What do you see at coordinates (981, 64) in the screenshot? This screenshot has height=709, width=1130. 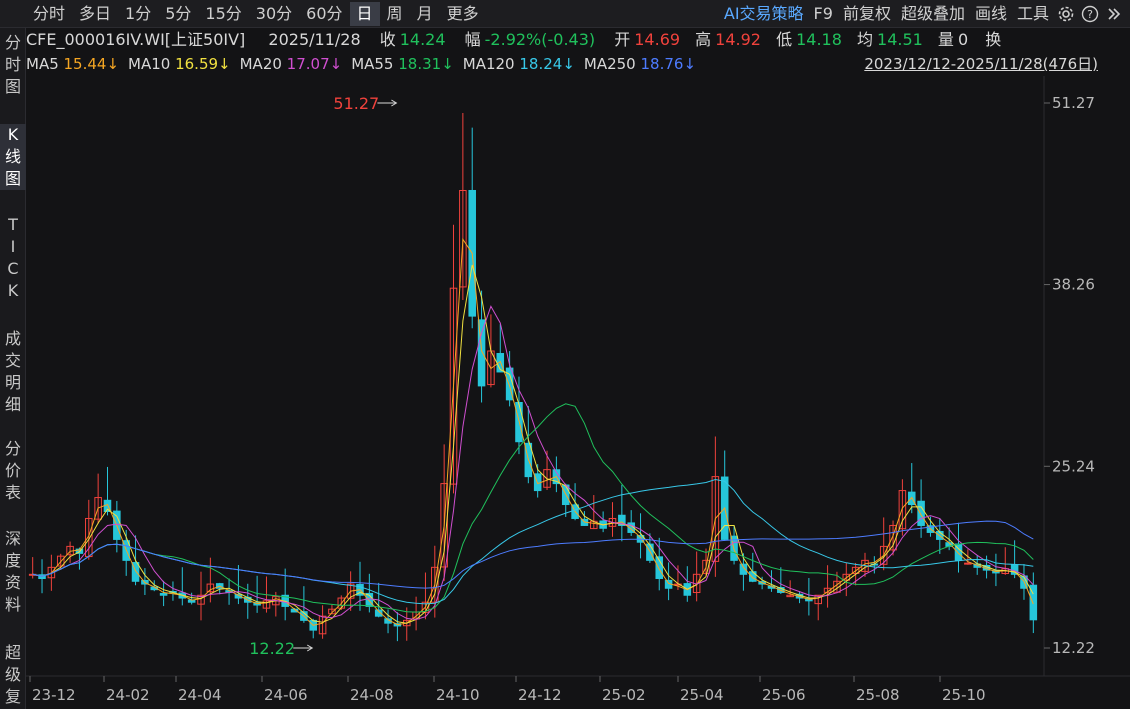 I see `date-range-link: 2023/12/12-2025/11/28(476日)` at bounding box center [981, 64].